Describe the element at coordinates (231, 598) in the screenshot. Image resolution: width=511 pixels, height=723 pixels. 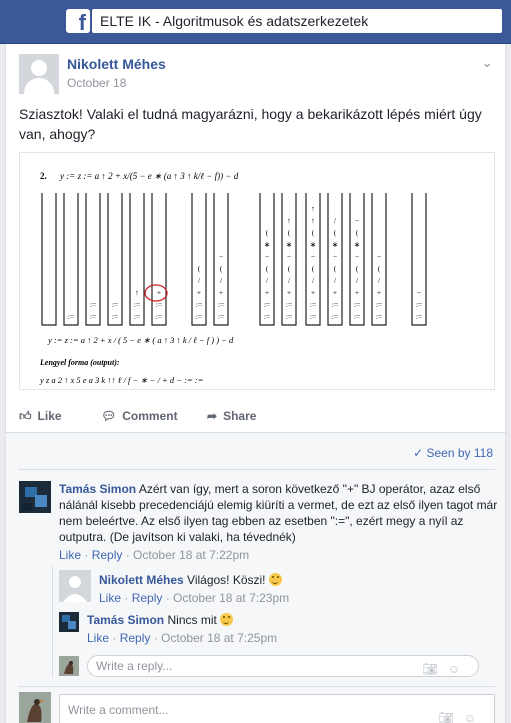
I see `comment-time: October 18 at 7:23pm` at that location.